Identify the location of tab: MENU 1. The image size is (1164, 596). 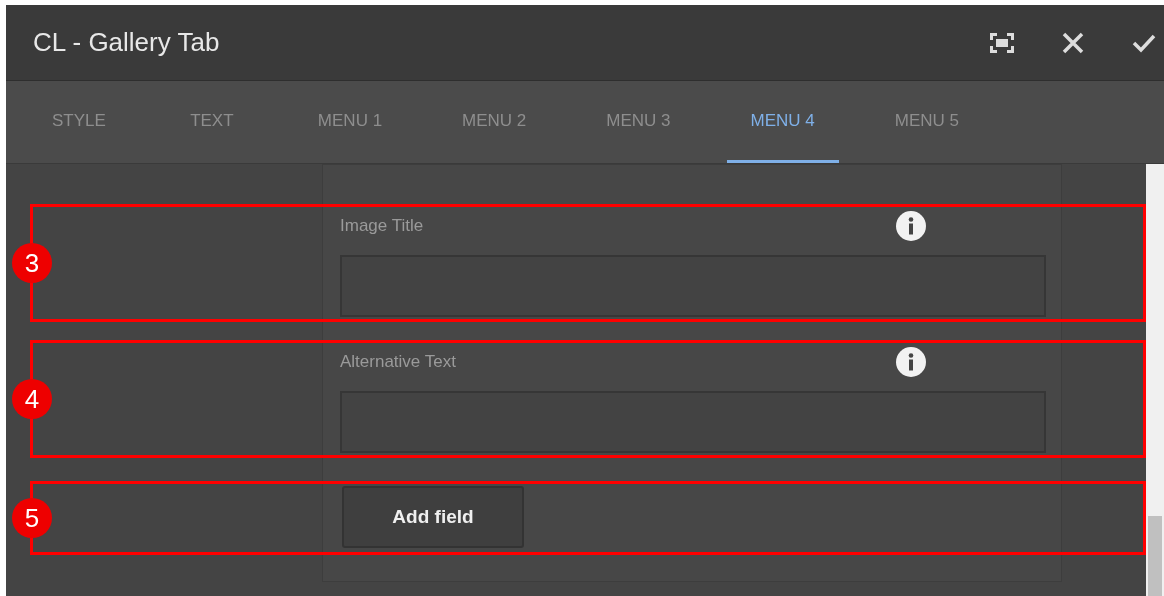
(350, 122).